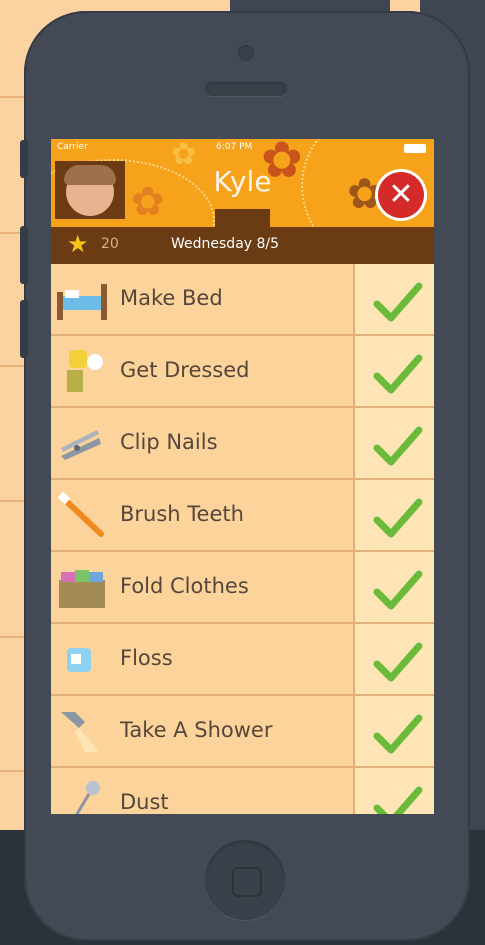 The height and width of the screenshot is (945, 485). What do you see at coordinates (144, 802) in the screenshot?
I see `chore-label: Dust` at bounding box center [144, 802].